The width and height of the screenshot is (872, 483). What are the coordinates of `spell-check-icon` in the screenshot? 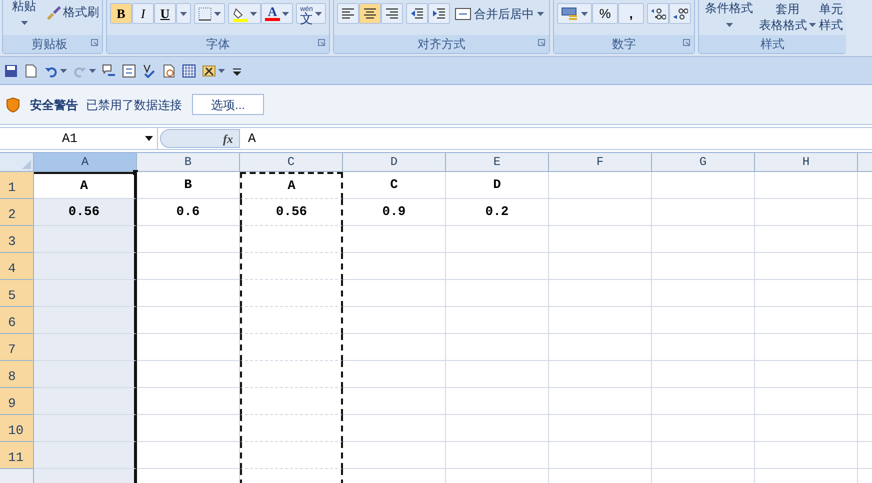 It's located at (149, 71).